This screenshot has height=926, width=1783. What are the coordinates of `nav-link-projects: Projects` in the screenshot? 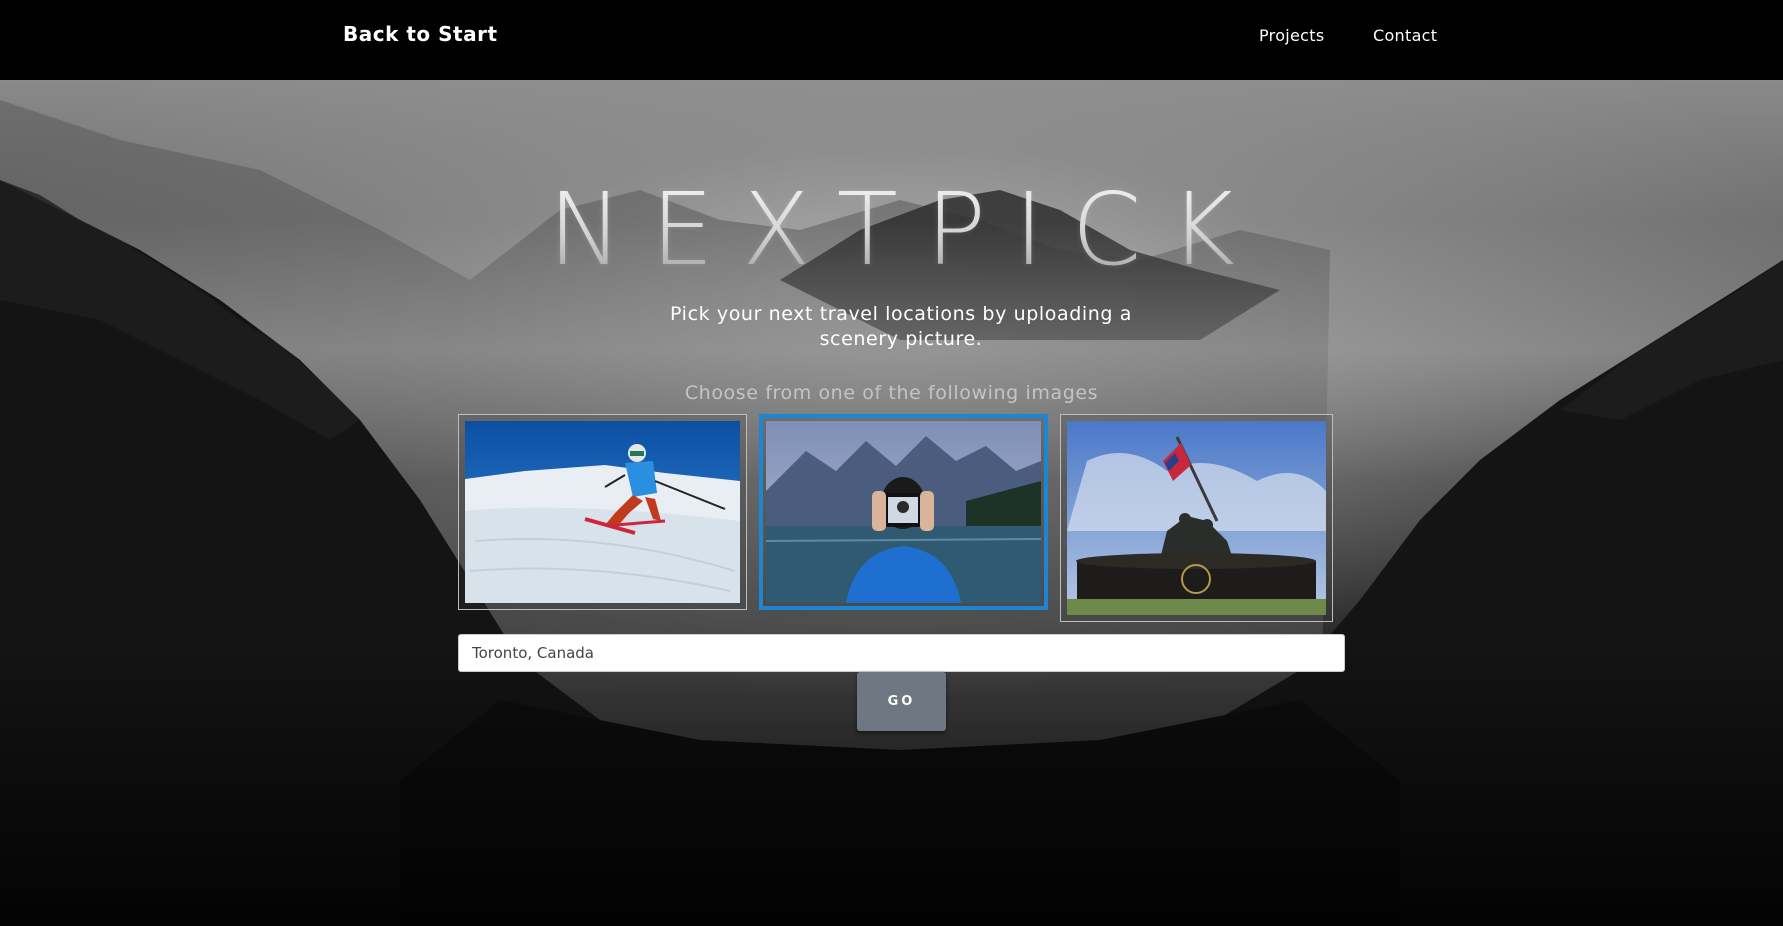 It's located at (1291, 35).